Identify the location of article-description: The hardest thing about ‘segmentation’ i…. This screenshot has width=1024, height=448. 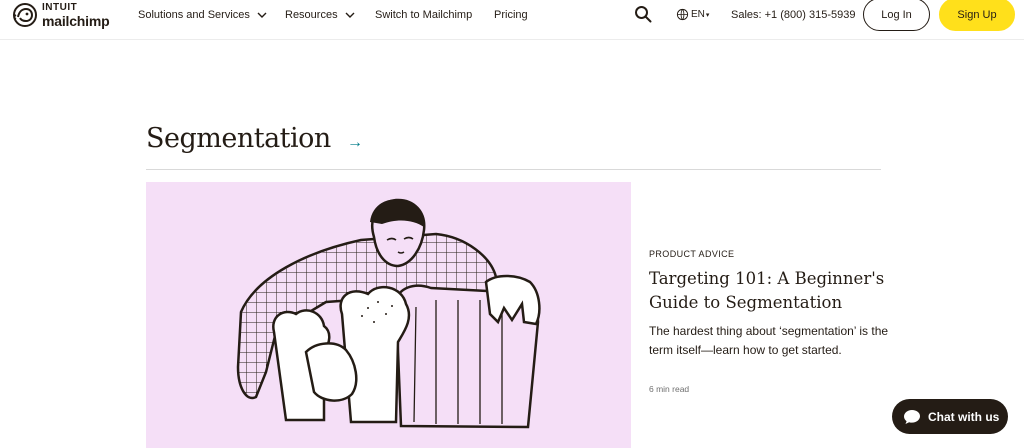
(769, 340).